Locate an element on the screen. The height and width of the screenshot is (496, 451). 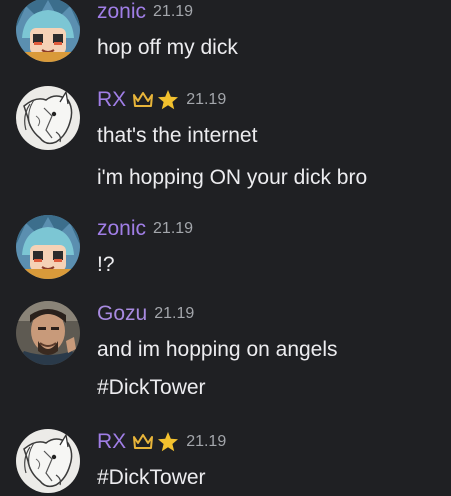
message-text: !? is located at coordinates (106, 264).